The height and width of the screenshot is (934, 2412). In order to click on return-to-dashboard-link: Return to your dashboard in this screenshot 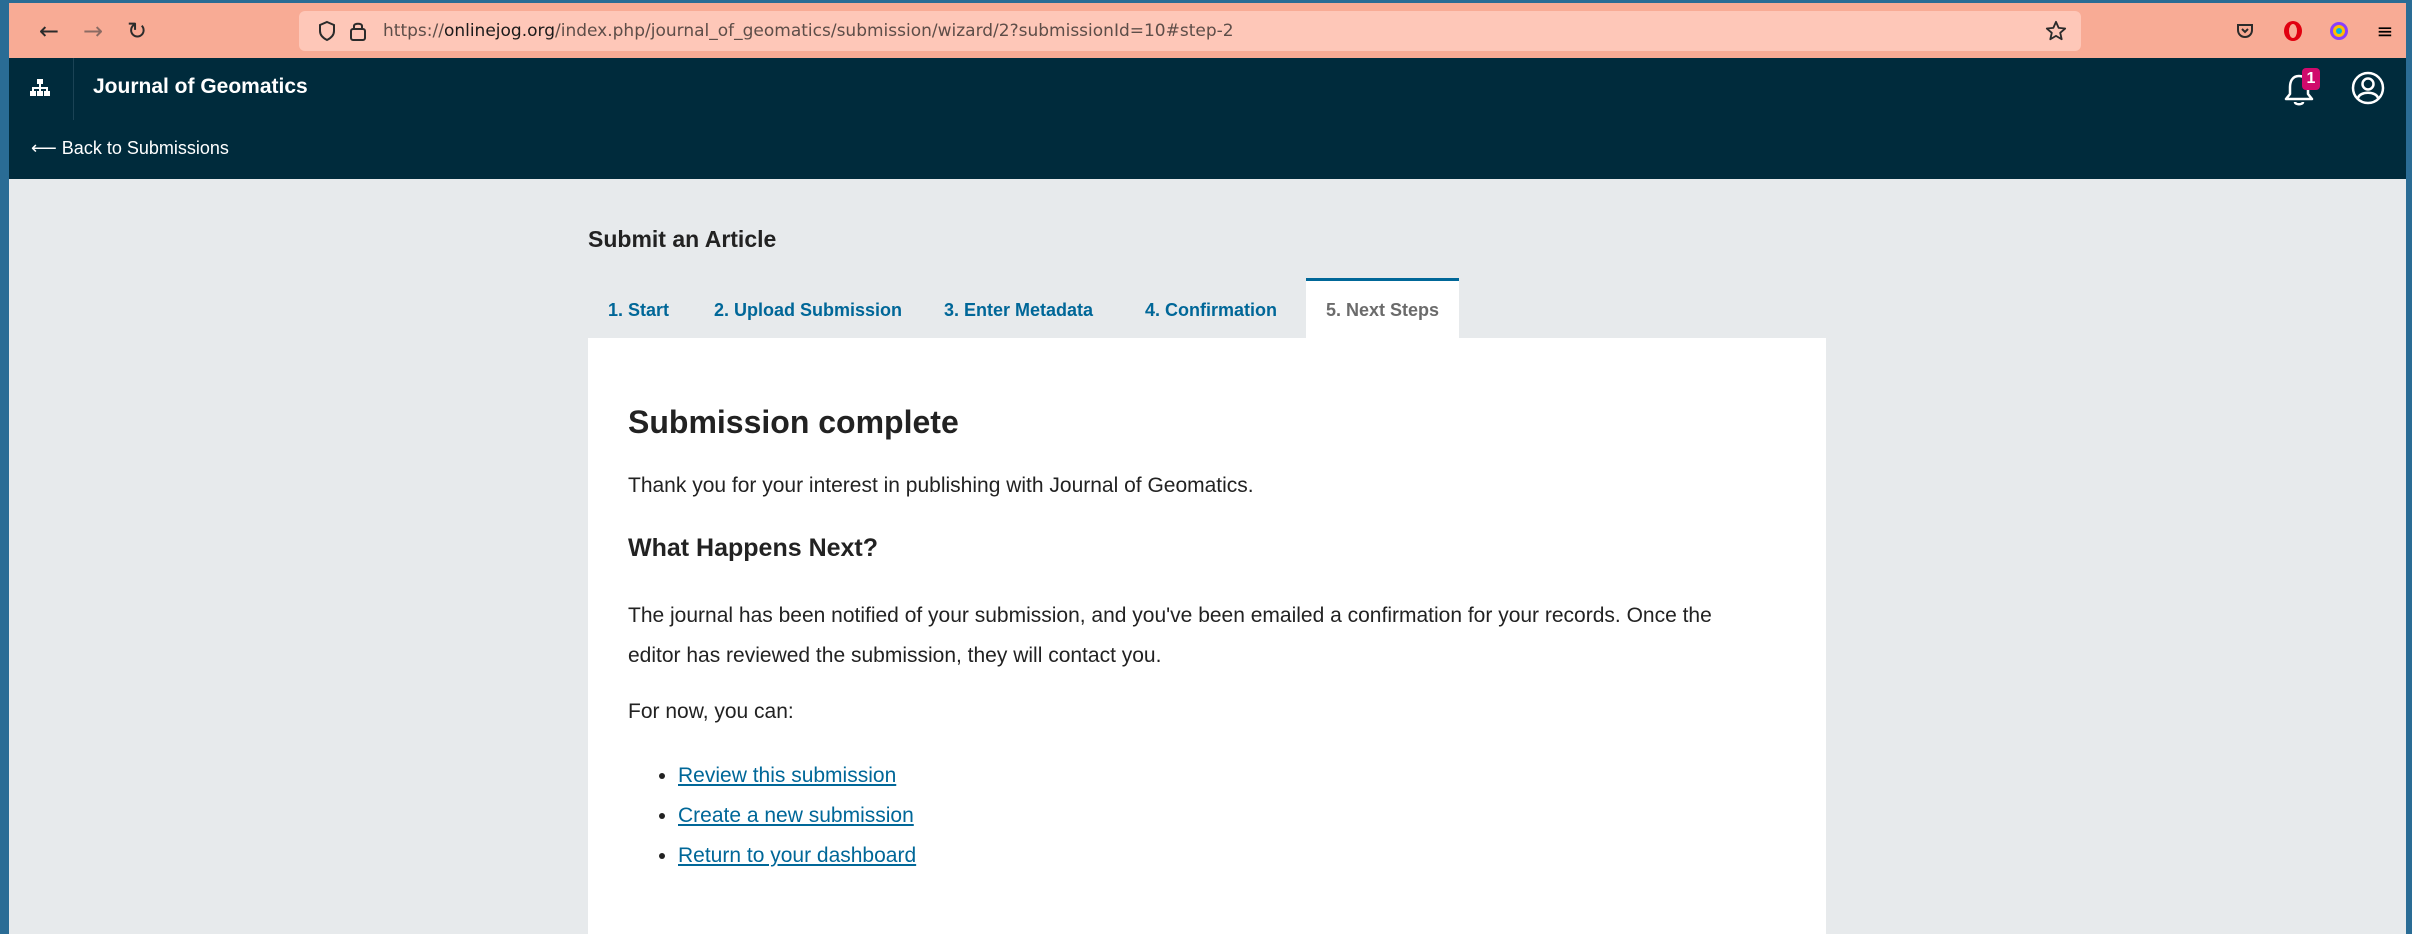, I will do `click(797, 855)`.